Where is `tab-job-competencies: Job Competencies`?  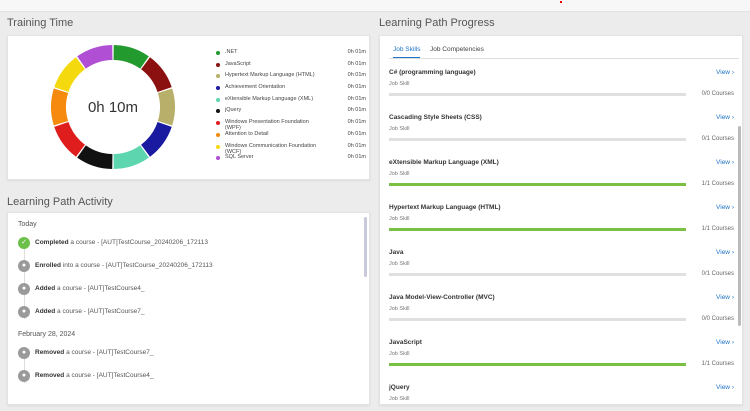
tab-job-competencies: Job Competencies is located at coordinates (457, 49).